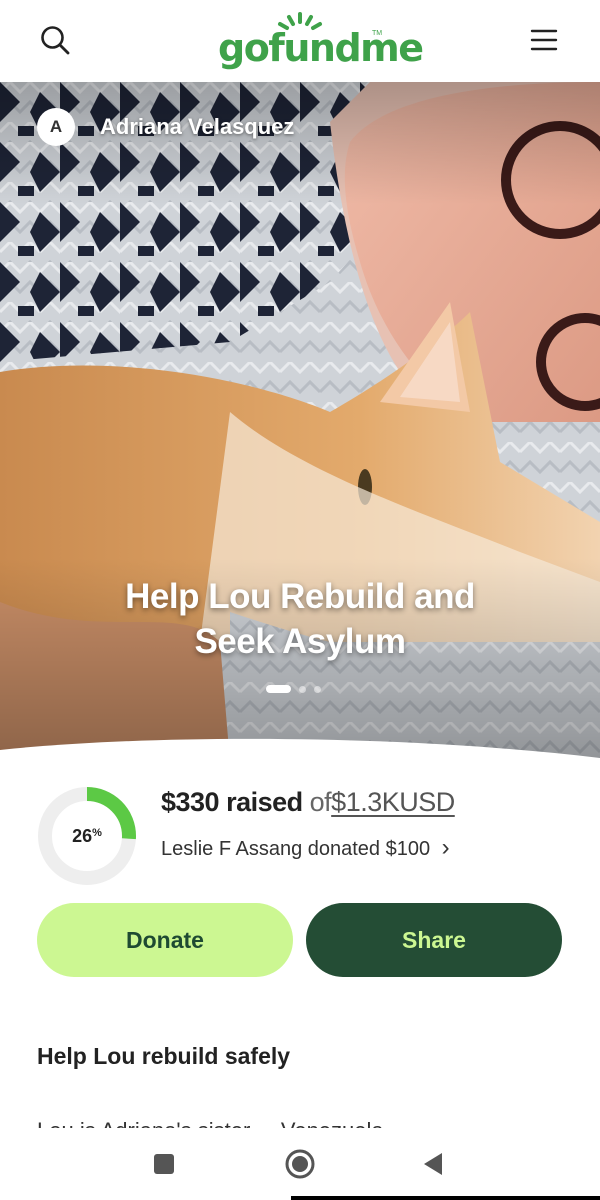 This screenshot has width=600, height=1200. What do you see at coordinates (297, 1123) in the screenshot?
I see `story-text: Lou is Adriana's sister ... Venezuela` at bounding box center [297, 1123].